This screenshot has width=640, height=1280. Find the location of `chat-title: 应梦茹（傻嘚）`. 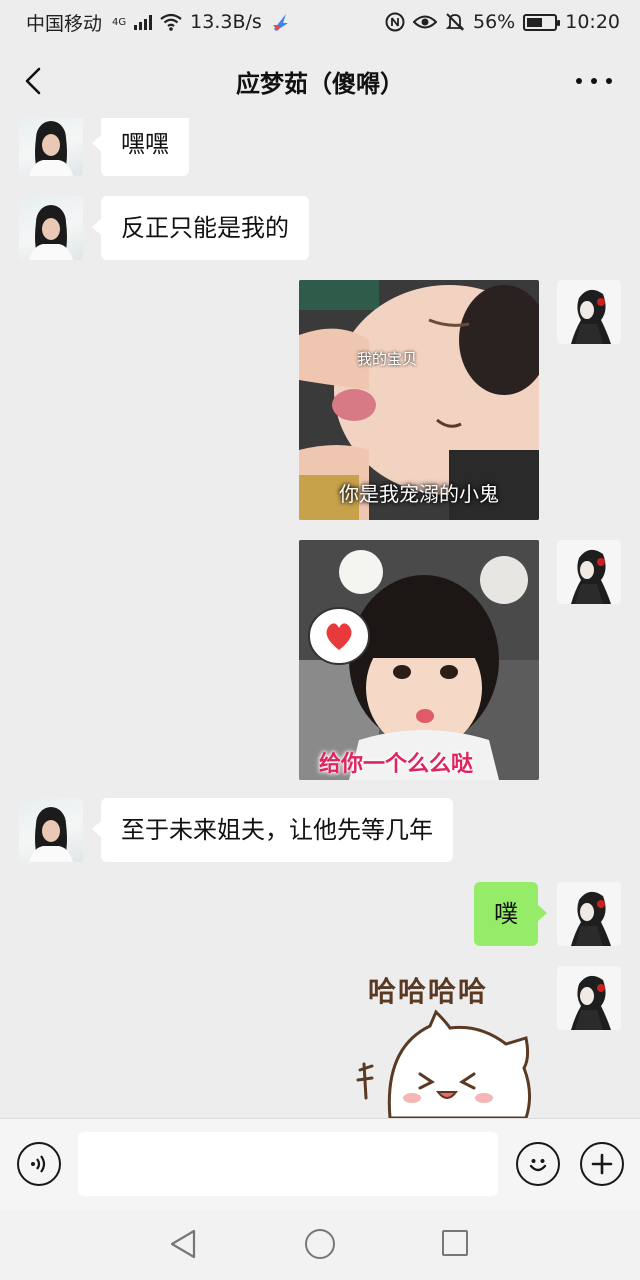

chat-title: 应梦茹（傻嘚） is located at coordinates (320, 83).